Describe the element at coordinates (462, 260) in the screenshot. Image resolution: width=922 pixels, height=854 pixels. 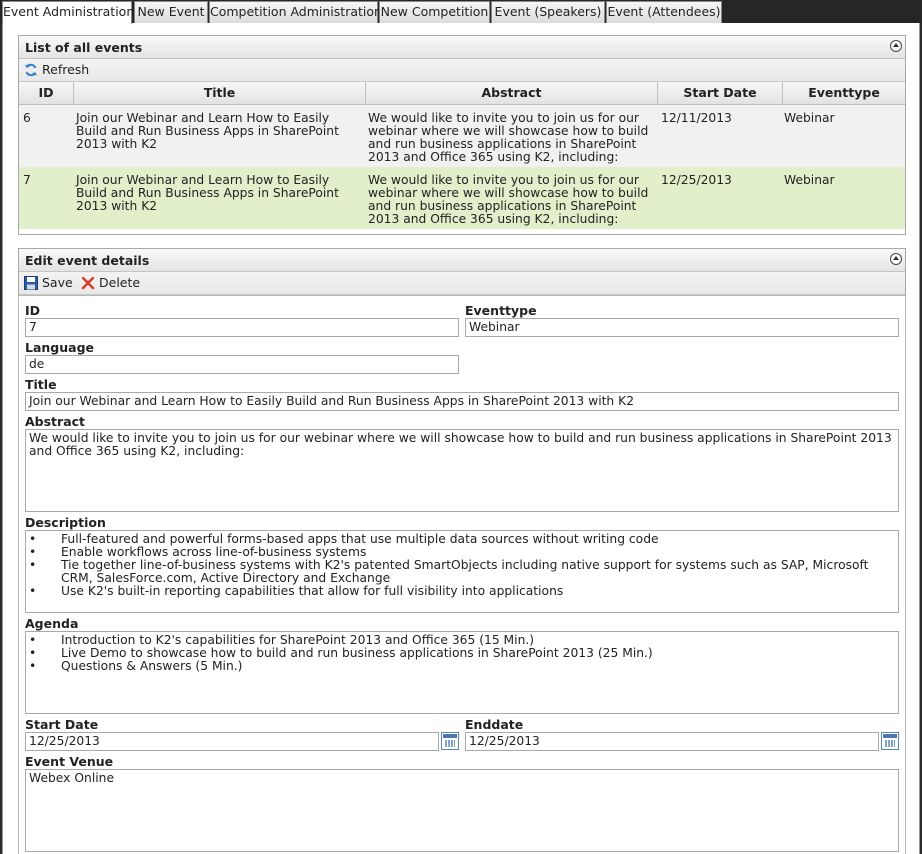
I see `edit-event-header: Edit event details` at that location.